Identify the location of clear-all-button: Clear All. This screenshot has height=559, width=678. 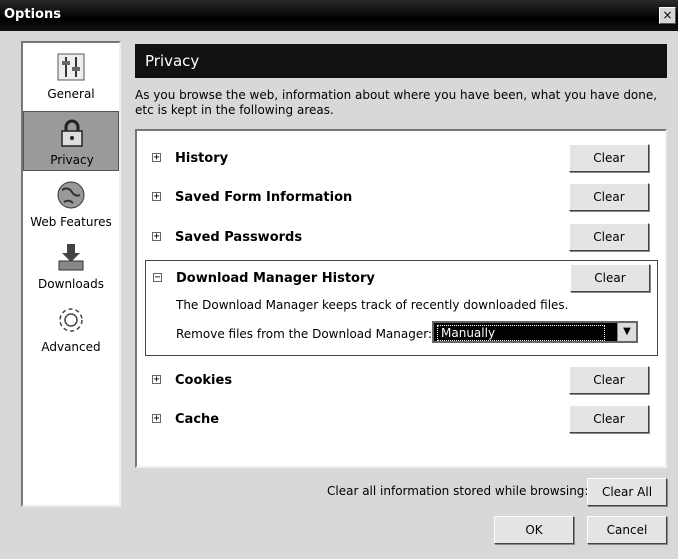
(627, 492).